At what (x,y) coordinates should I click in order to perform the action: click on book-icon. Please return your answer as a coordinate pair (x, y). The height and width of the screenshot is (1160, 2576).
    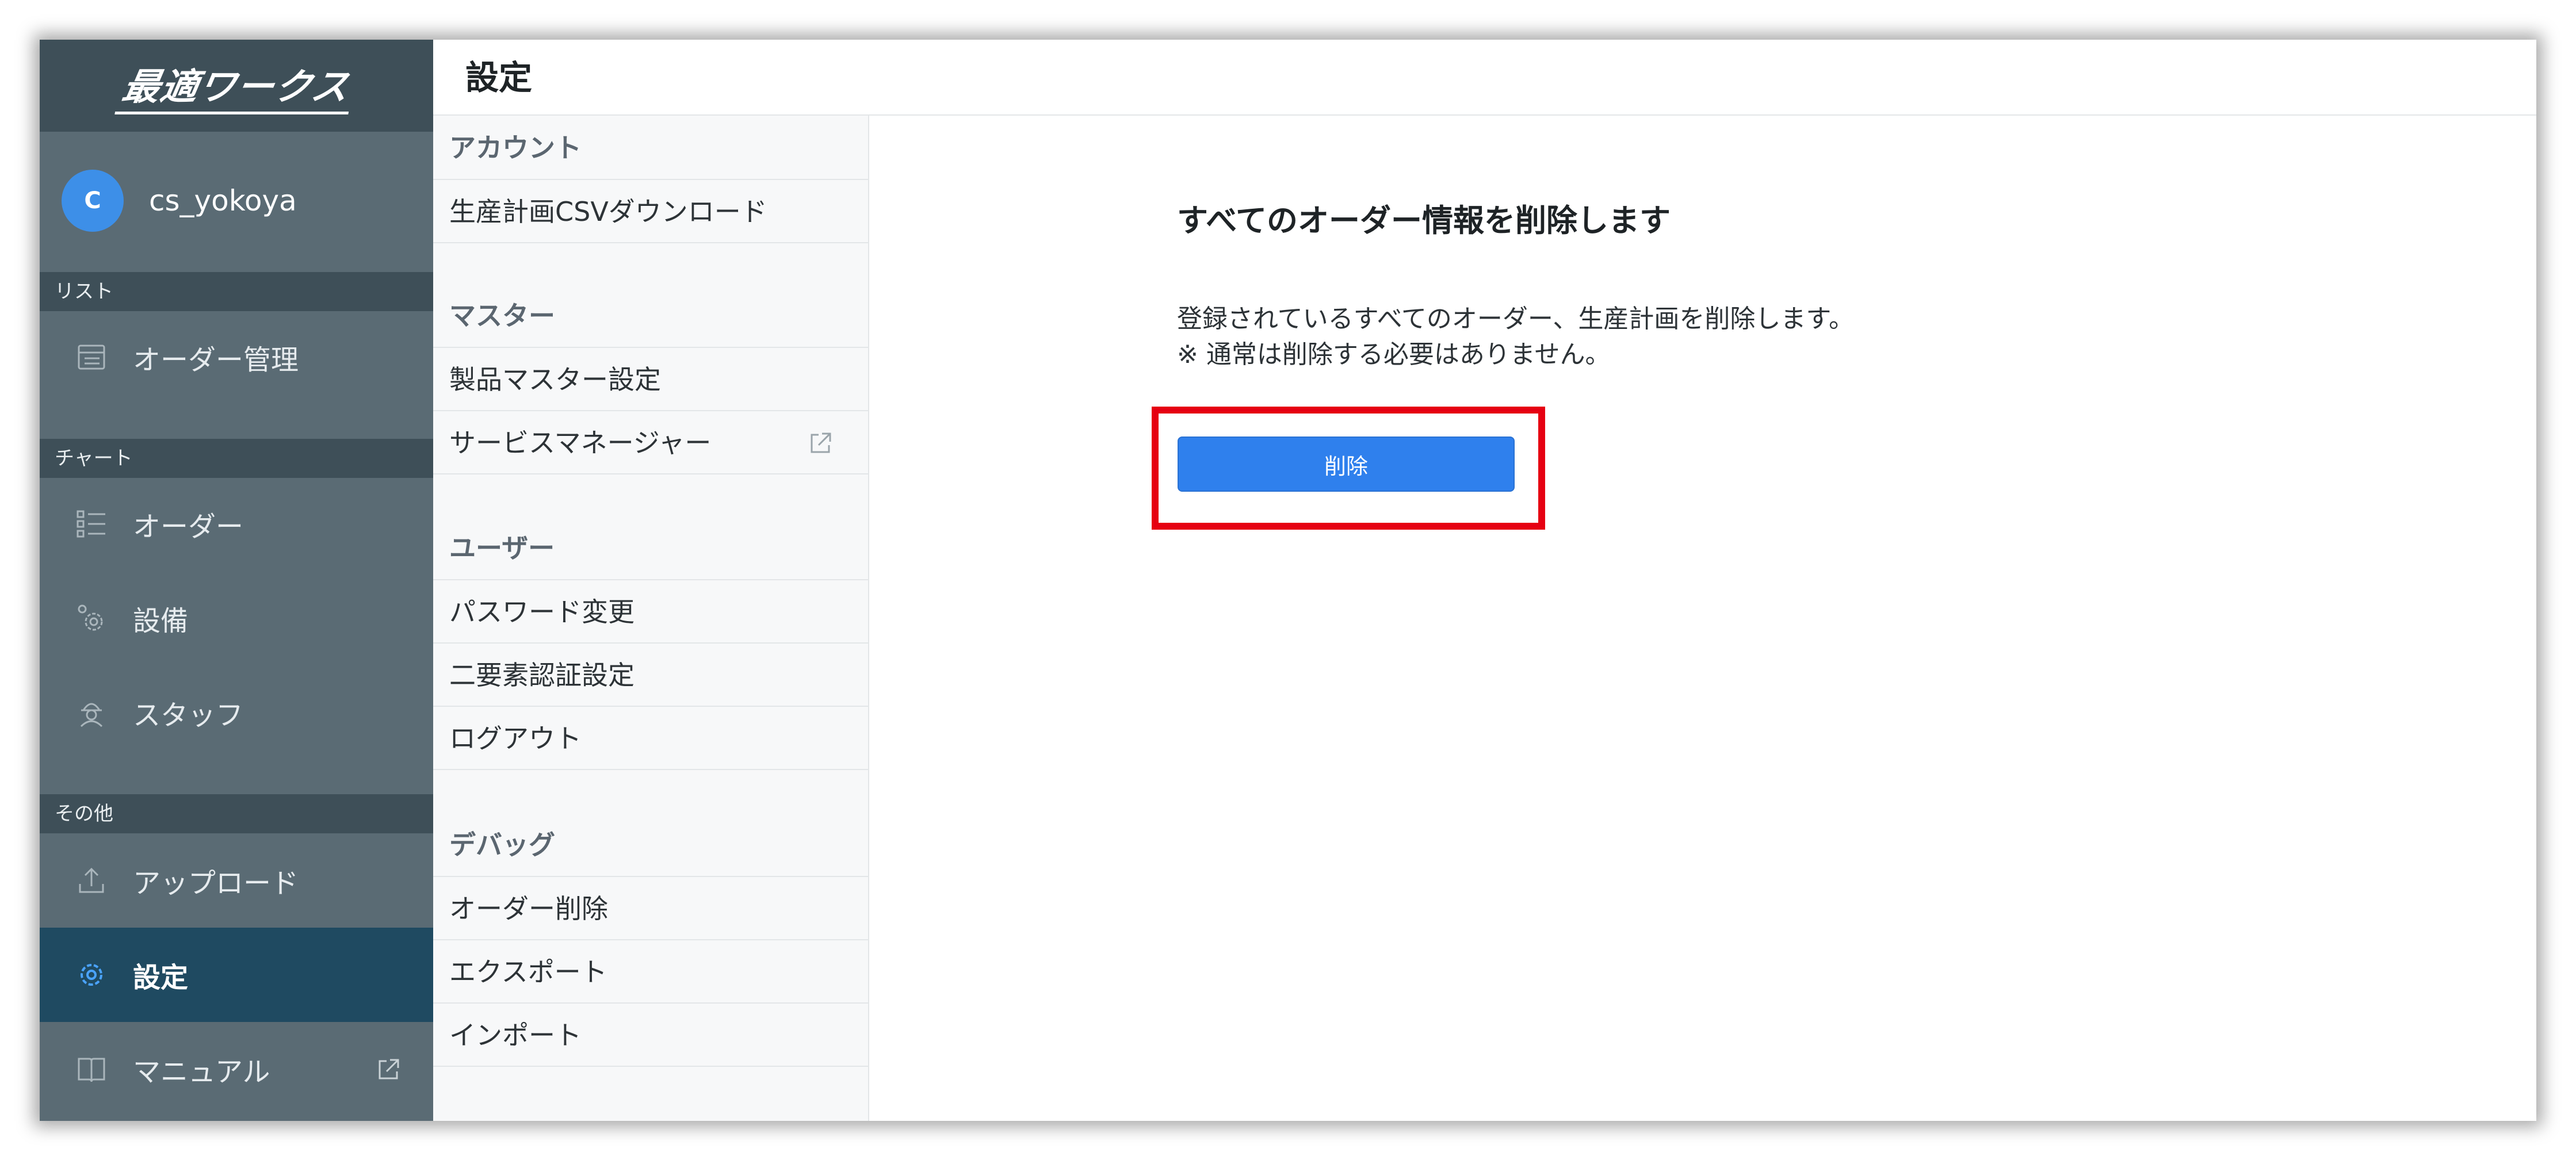
    Looking at the image, I should click on (91, 1070).